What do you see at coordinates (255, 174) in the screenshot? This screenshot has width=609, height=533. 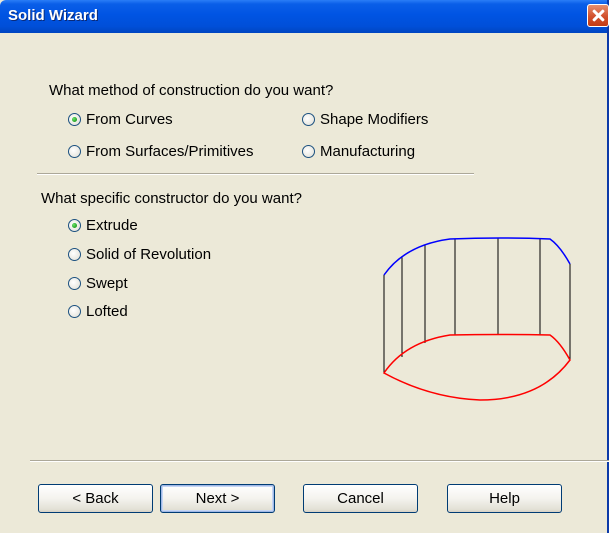 I see `section-divider` at bounding box center [255, 174].